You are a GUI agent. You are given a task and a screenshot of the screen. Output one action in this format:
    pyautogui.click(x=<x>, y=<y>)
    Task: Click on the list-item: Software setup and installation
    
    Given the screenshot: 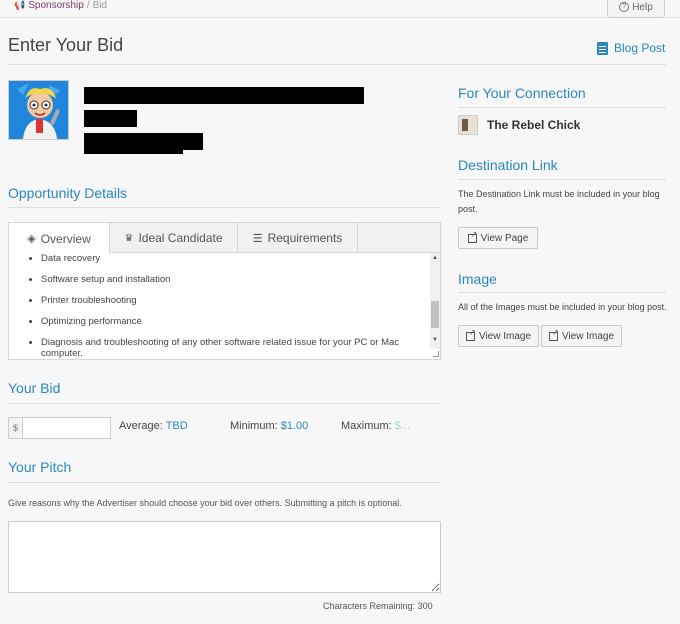 What is the action you would take?
    pyautogui.click(x=235, y=279)
    